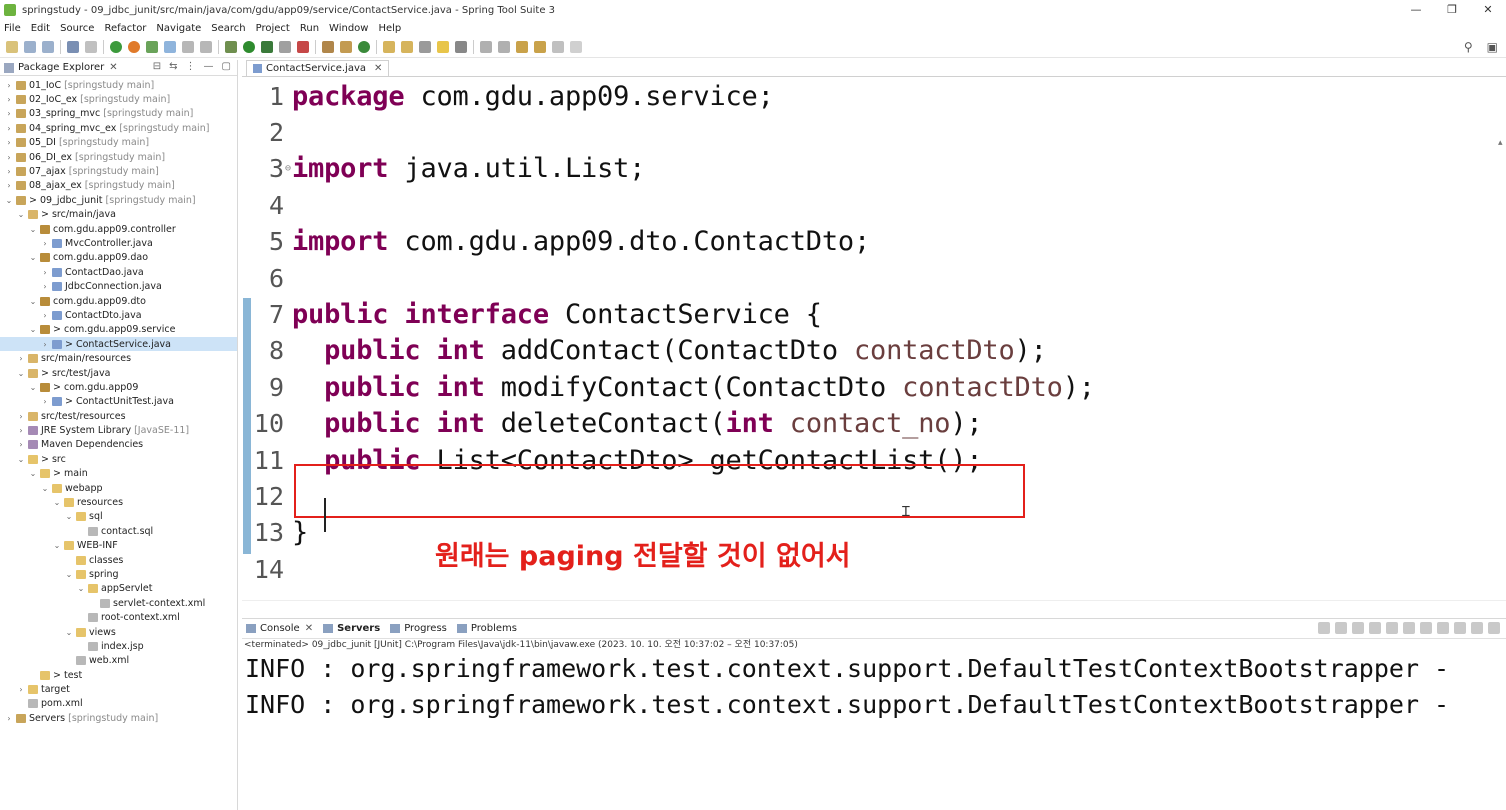  What do you see at coordinates (1426, 628) in the screenshot?
I see `pin-console-icon` at bounding box center [1426, 628].